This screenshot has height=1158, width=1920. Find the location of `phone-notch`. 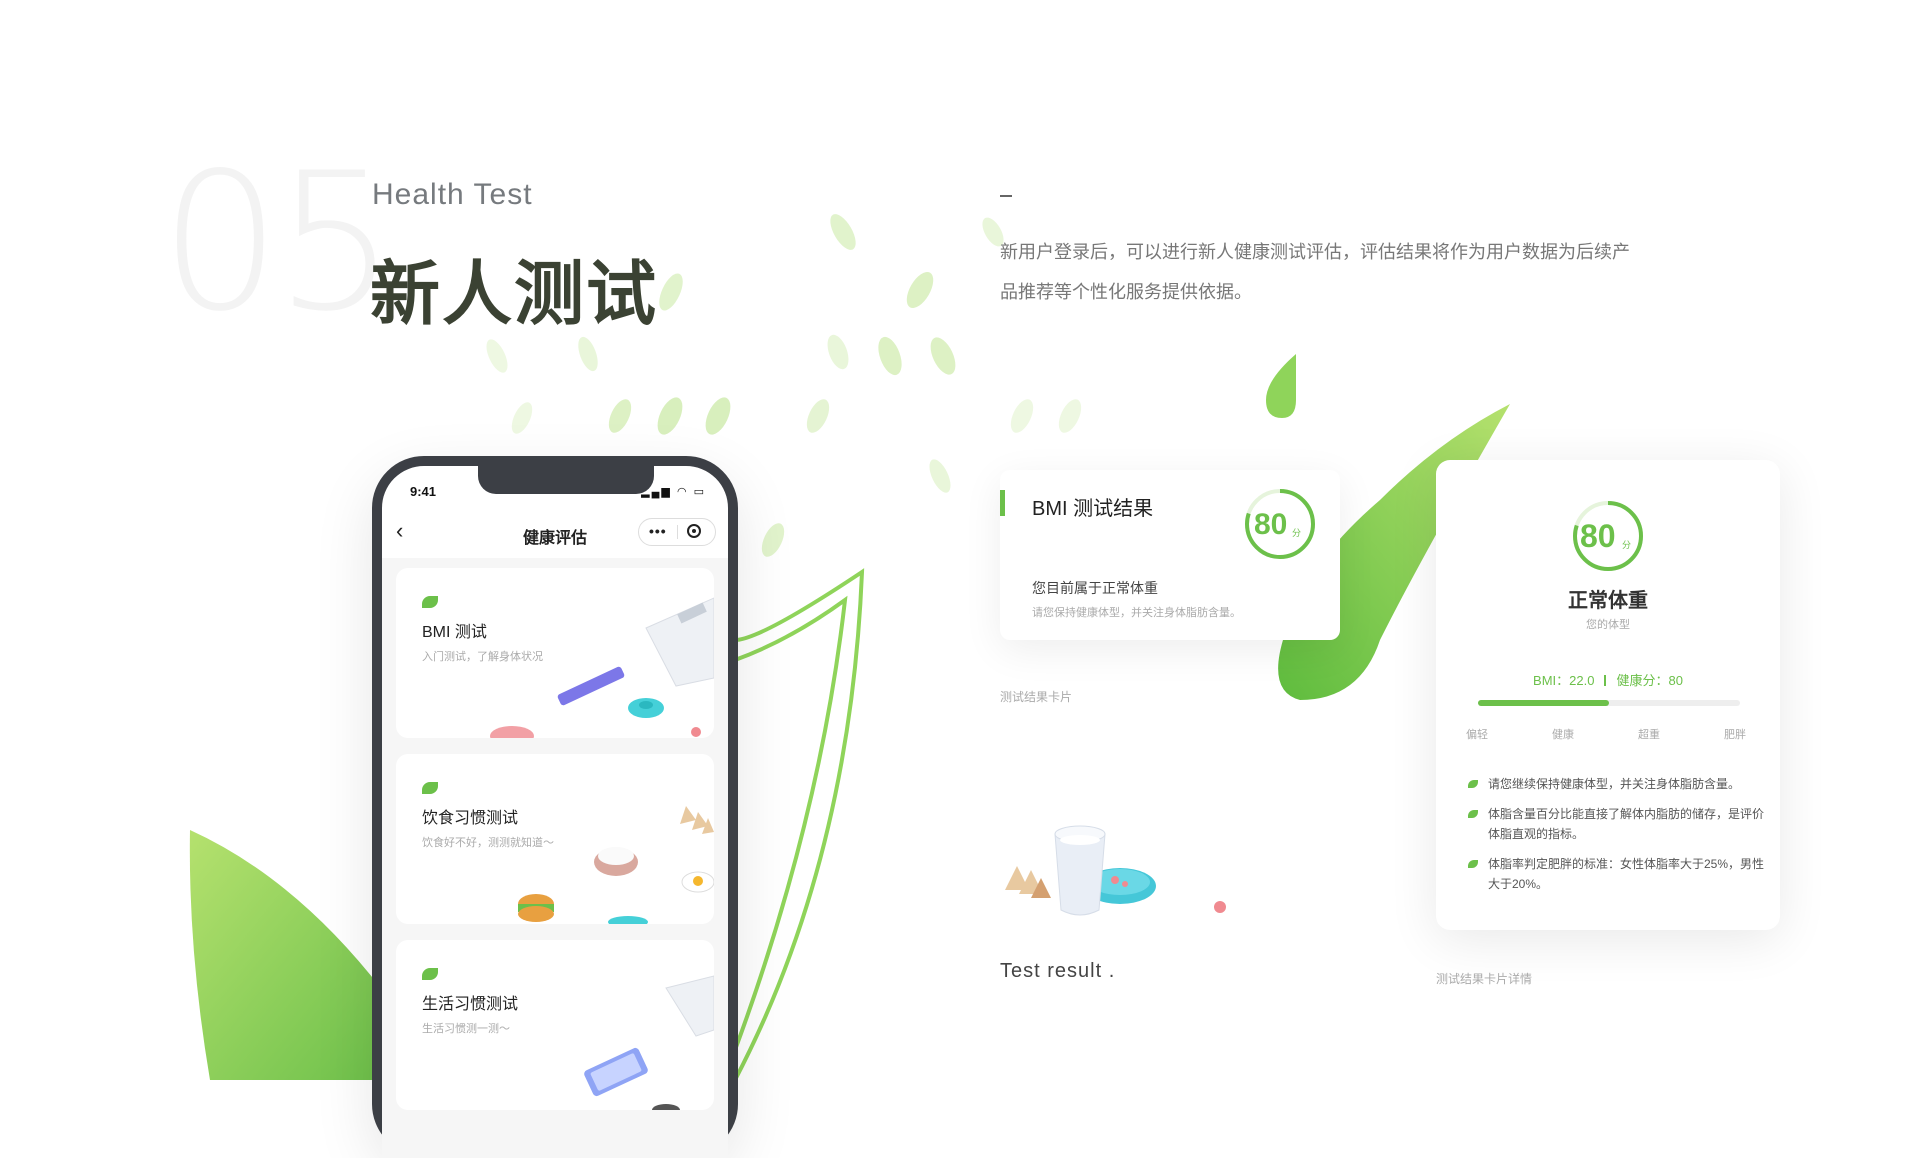

phone-notch is located at coordinates (566, 479).